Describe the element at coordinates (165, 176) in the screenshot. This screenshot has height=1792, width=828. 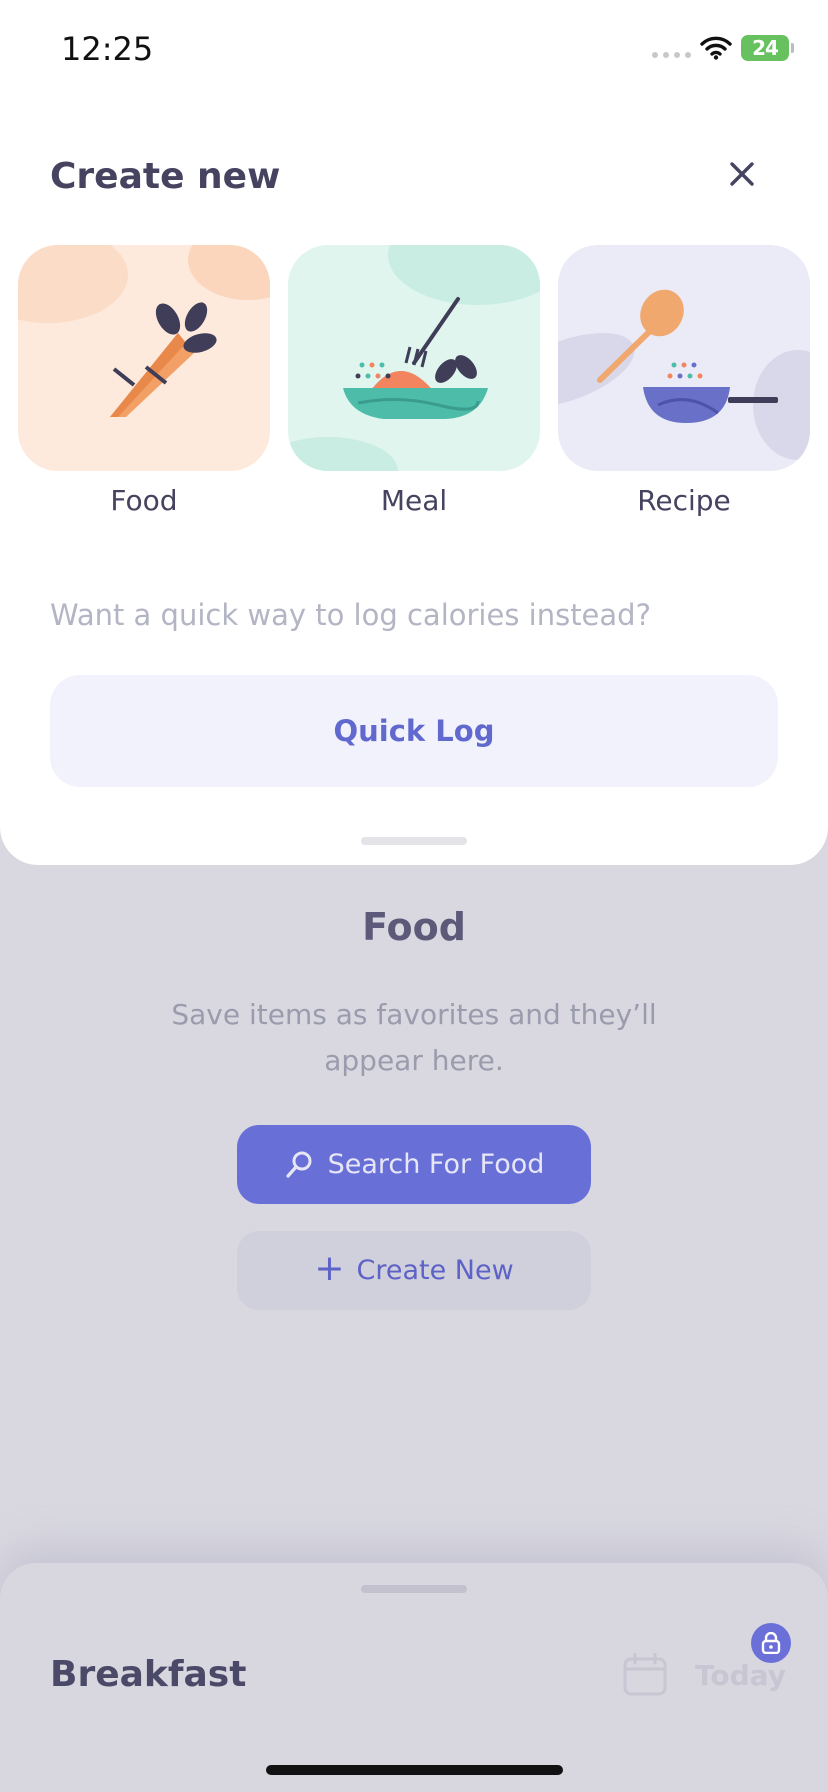
I see `modal-title: Create new` at that location.